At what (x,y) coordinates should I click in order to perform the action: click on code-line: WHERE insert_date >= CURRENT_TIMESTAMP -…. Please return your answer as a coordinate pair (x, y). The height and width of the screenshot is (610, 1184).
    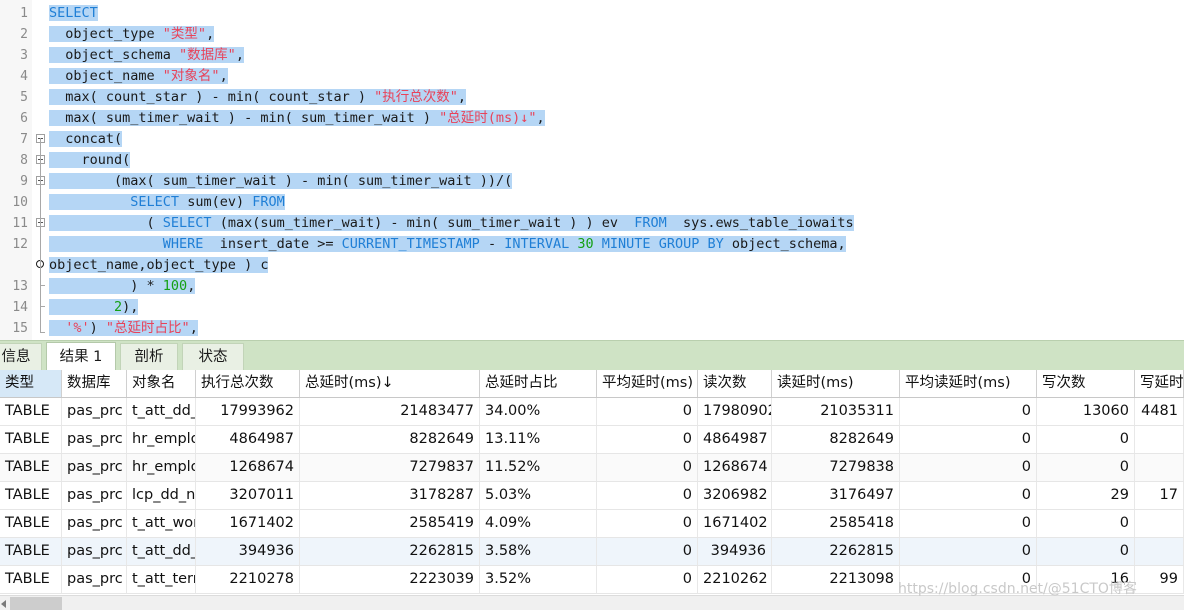
    Looking at the image, I should click on (447, 244).